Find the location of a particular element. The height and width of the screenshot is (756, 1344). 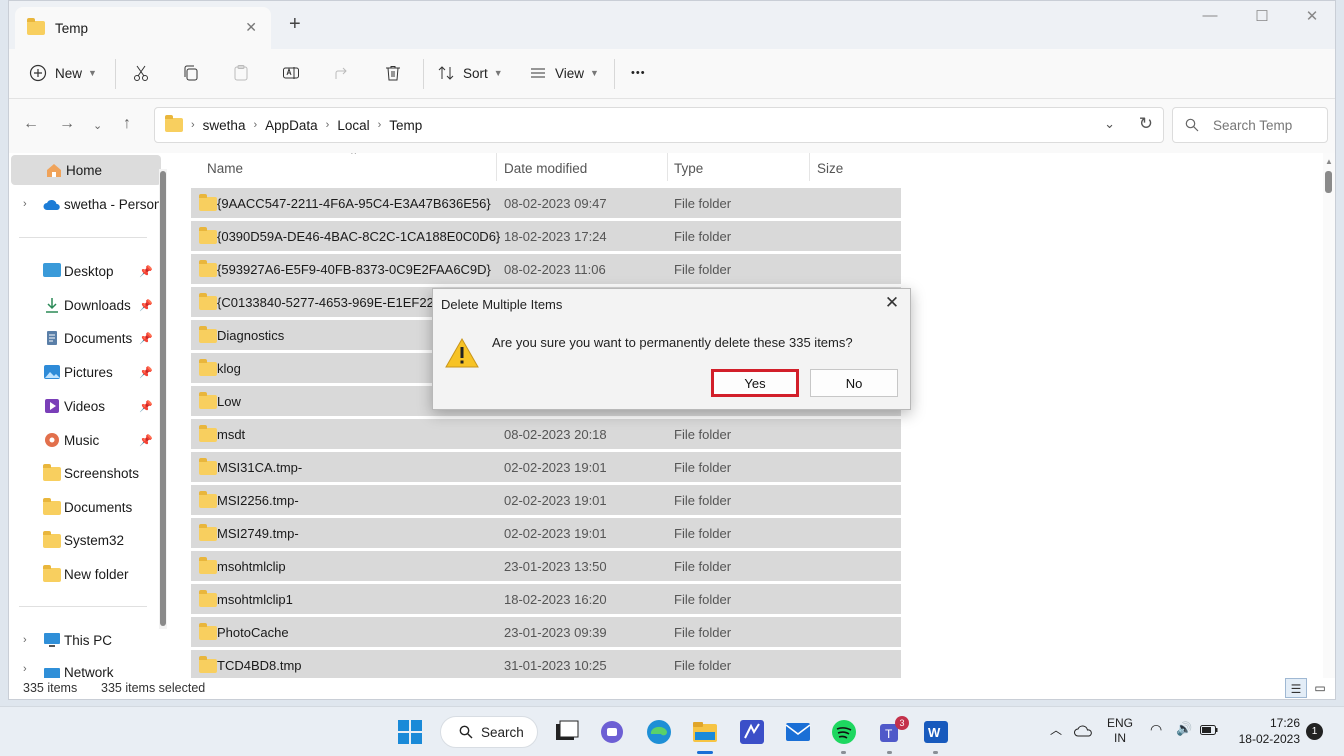

details-view-icon: ☰ is located at coordinates (1296, 688).